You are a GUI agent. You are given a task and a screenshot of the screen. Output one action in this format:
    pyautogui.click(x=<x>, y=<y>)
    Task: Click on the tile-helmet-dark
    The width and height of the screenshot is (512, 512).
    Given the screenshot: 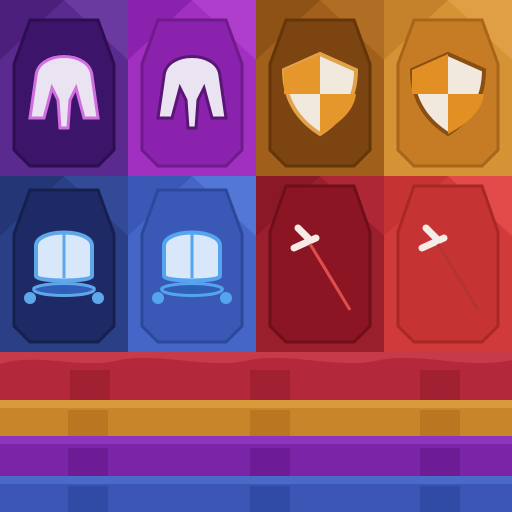 What is the action you would take?
    pyautogui.click(x=64, y=88)
    